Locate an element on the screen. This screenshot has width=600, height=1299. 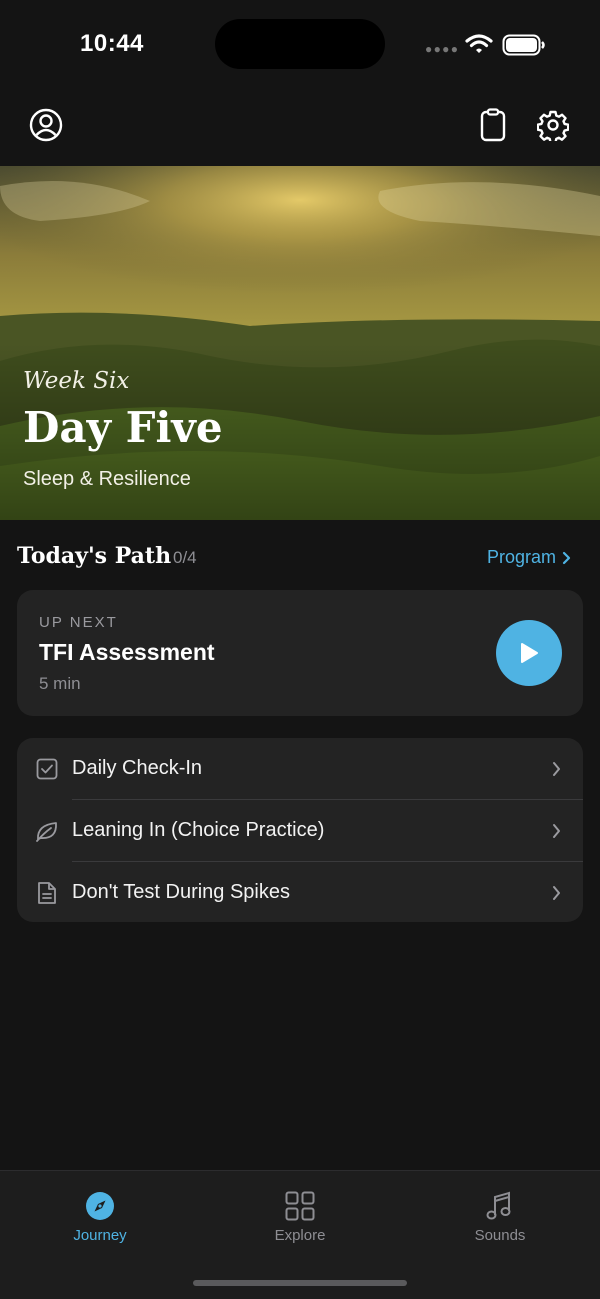
hero-subtitle: Sleep & Resilience is located at coordinates (107, 479).